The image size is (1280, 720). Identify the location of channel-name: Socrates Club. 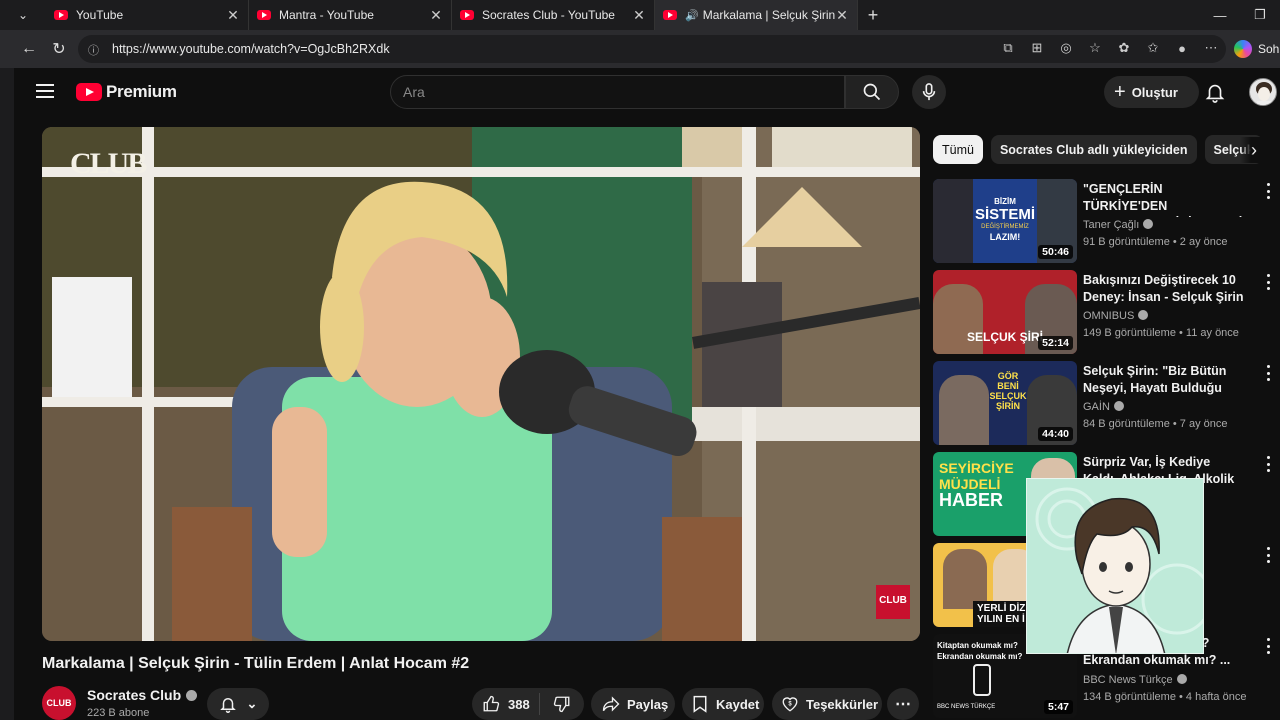
(142, 695).